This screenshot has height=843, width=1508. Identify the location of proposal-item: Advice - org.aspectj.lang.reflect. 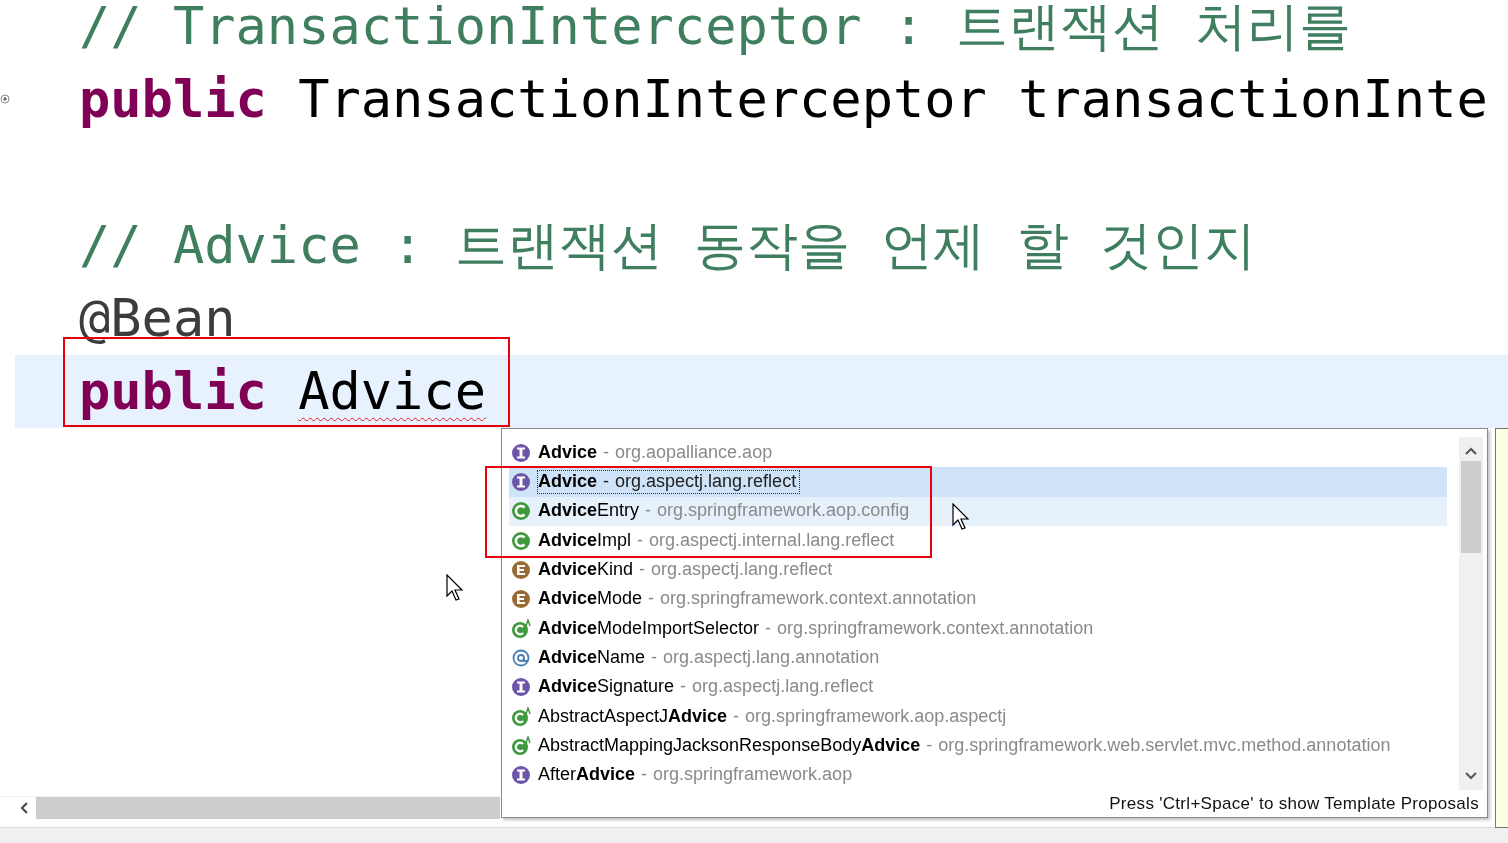
(978, 482).